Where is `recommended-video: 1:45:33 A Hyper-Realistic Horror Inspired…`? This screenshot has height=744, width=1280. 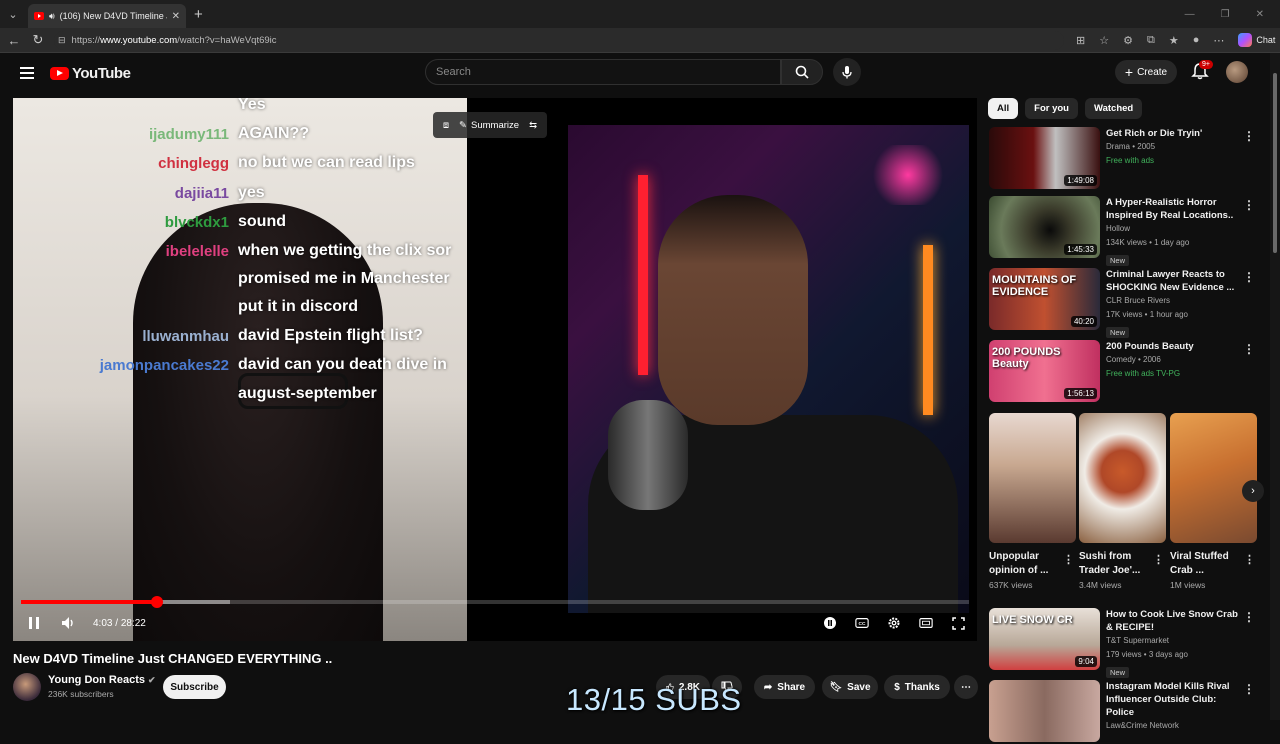
recommended-video: 1:45:33 A Hyper-Realistic Horror Inspired… is located at coordinates (1125, 231).